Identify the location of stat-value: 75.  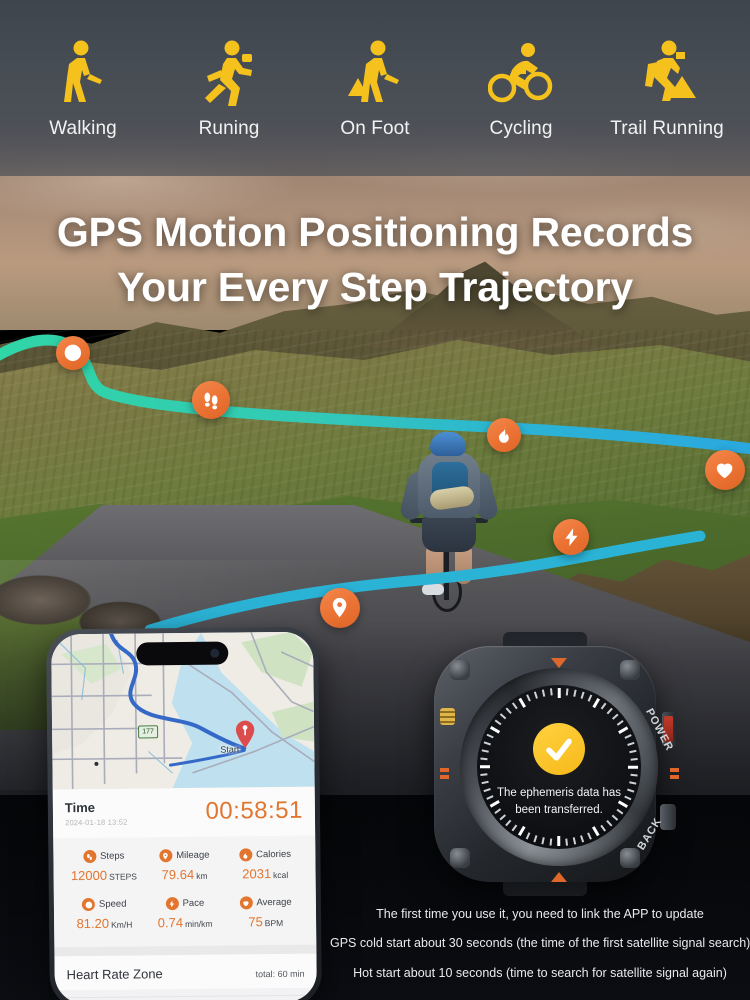
(255, 922).